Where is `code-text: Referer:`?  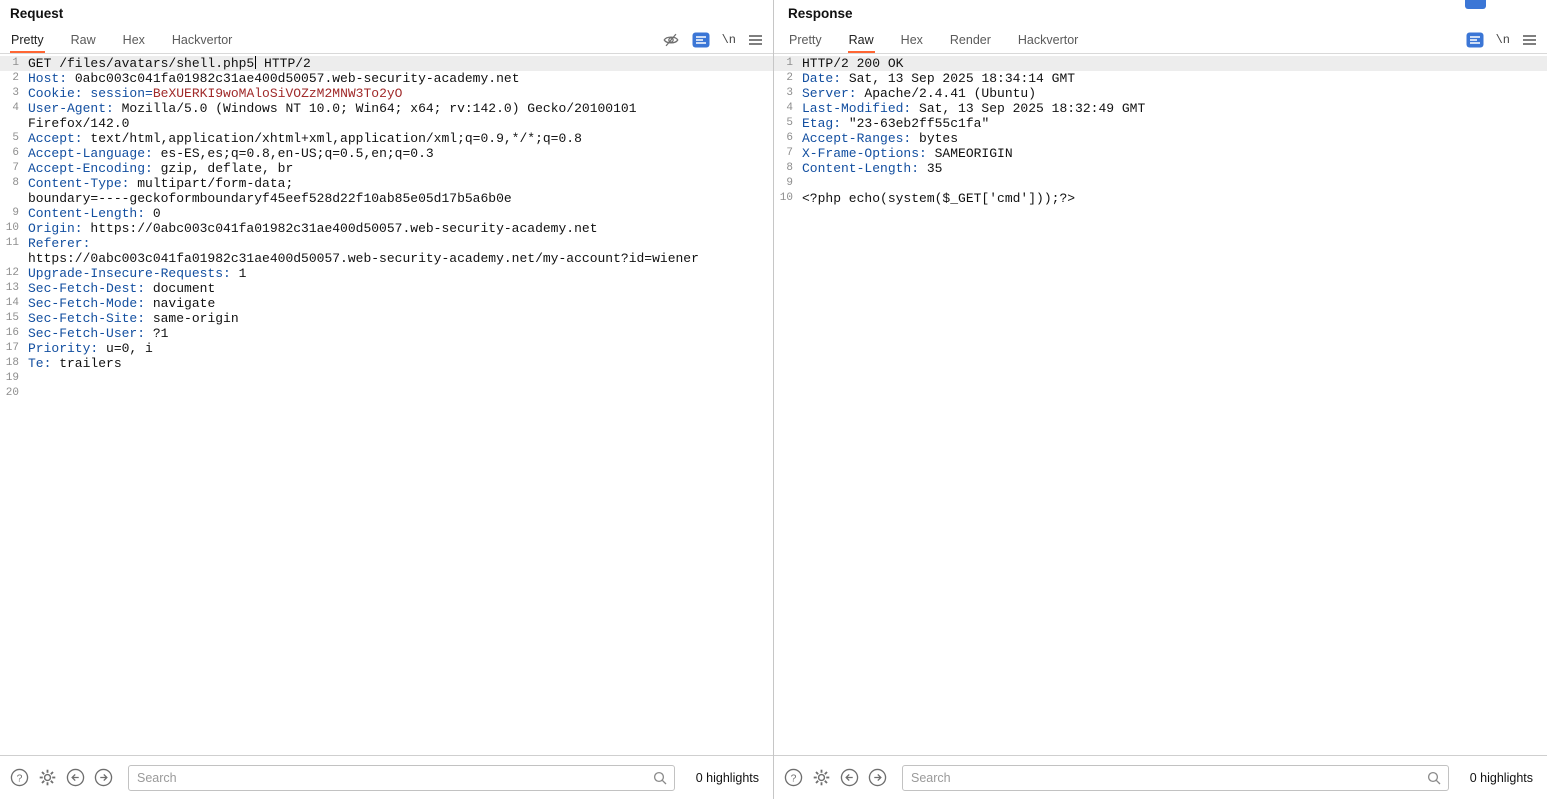 code-text: Referer: is located at coordinates (59, 243).